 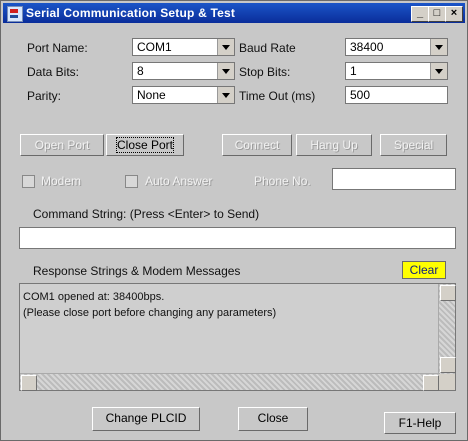 What do you see at coordinates (396, 71) in the screenshot?
I see `stop-bits-combo: 1` at bounding box center [396, 71].